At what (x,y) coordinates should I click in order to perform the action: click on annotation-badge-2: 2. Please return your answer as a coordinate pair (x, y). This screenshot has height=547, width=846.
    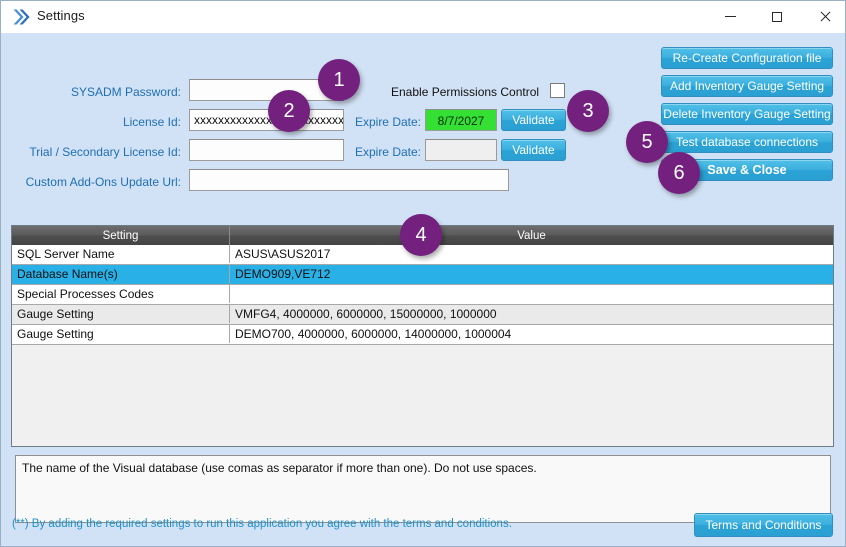
    Looking at the image, I should click on (289, 111).